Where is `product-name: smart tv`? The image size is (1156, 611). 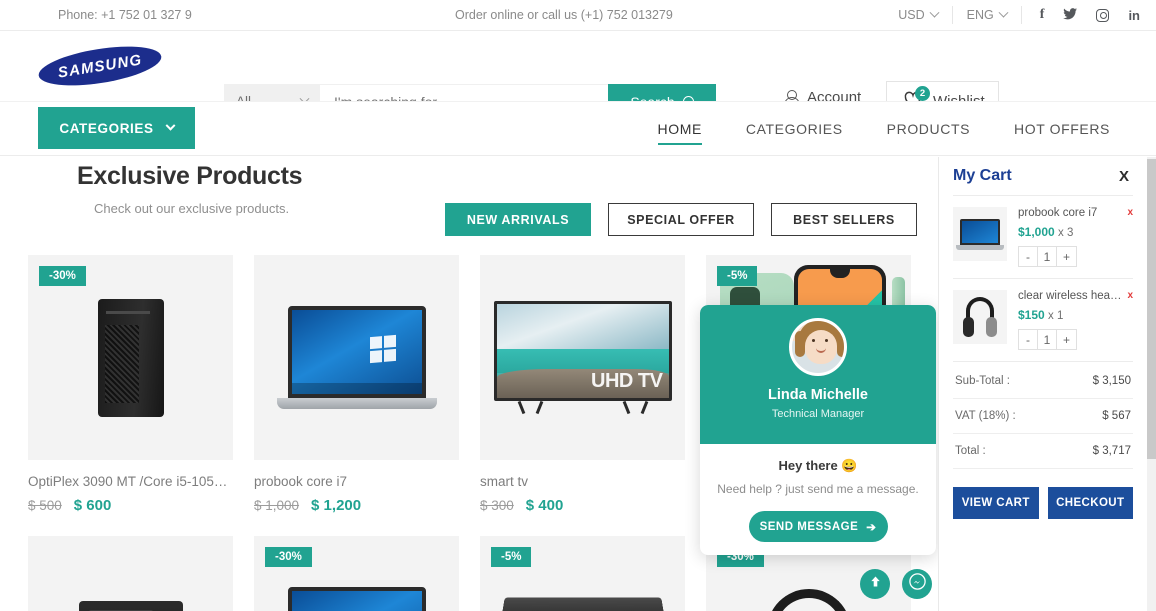 product-name: smart tv is located at coordinates (582, 481).